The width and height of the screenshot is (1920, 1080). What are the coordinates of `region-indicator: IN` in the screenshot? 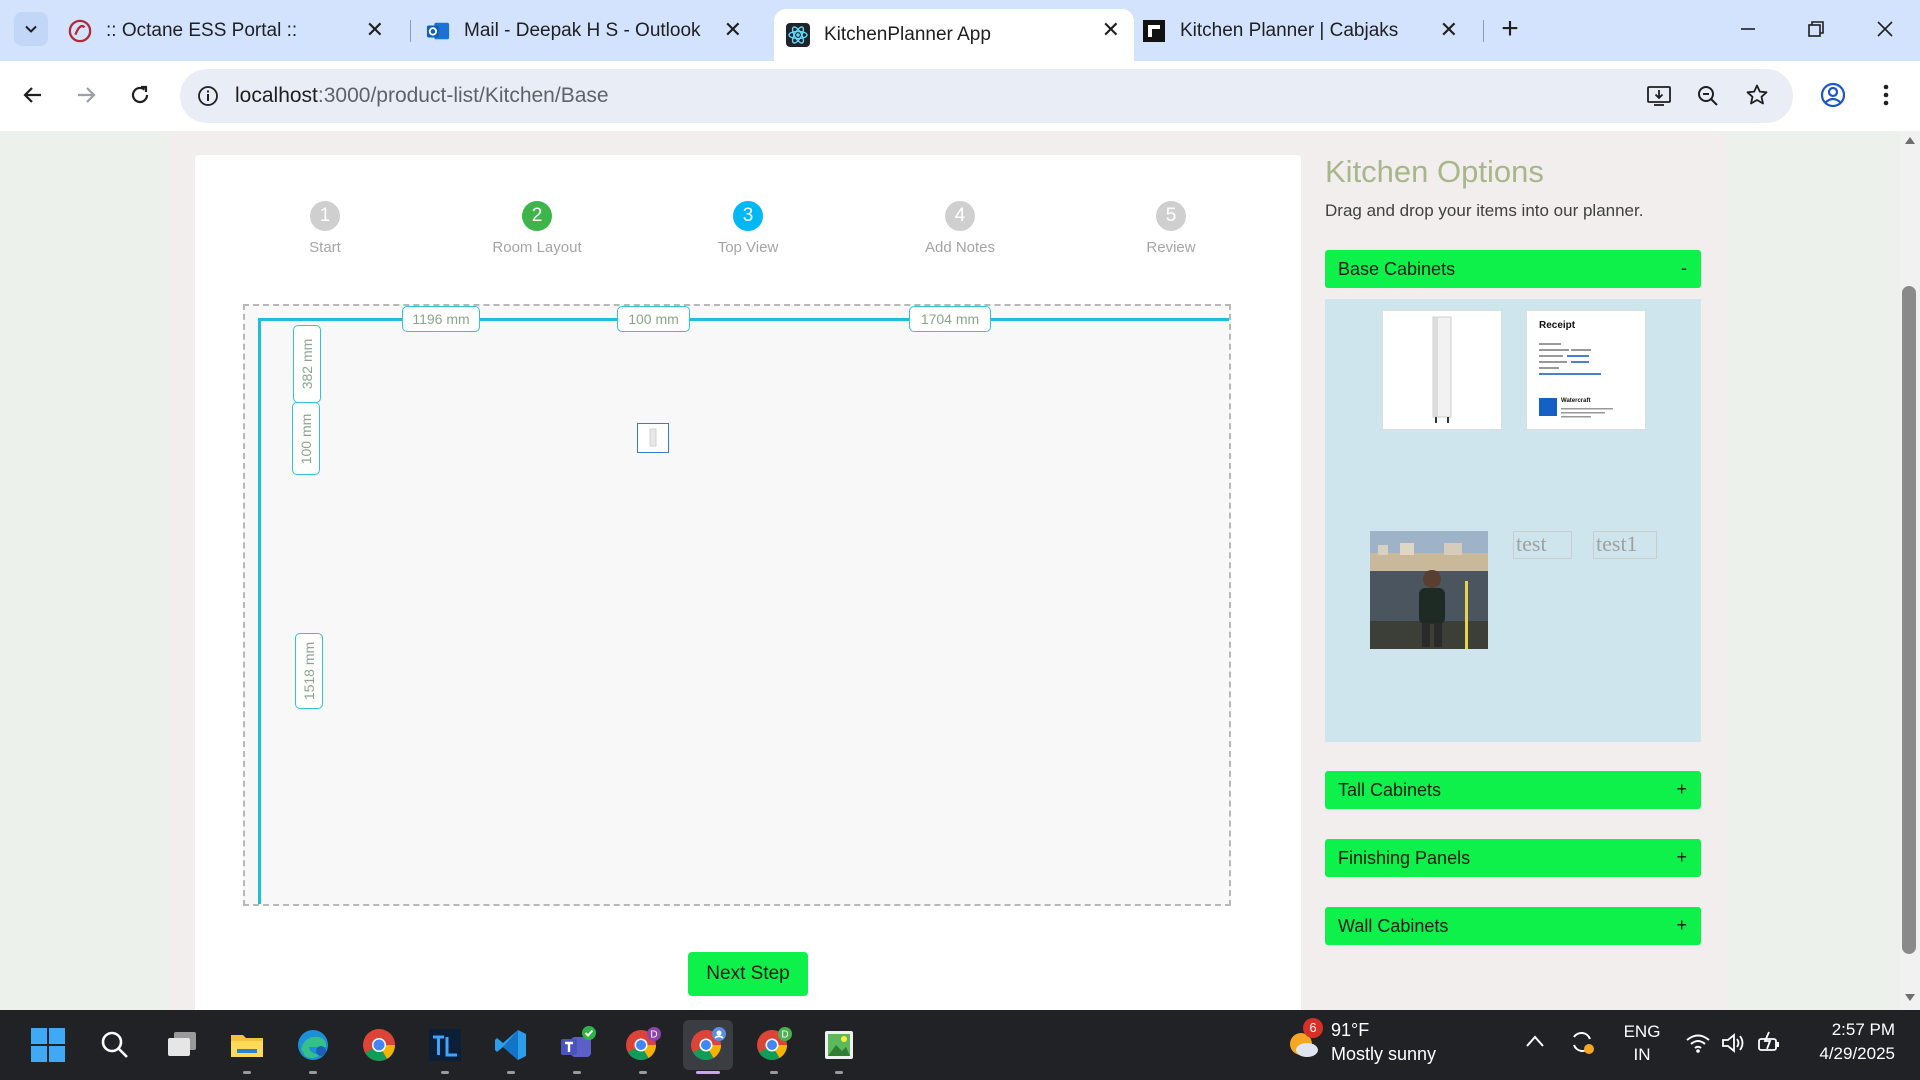 It's located at (1642, 1055).